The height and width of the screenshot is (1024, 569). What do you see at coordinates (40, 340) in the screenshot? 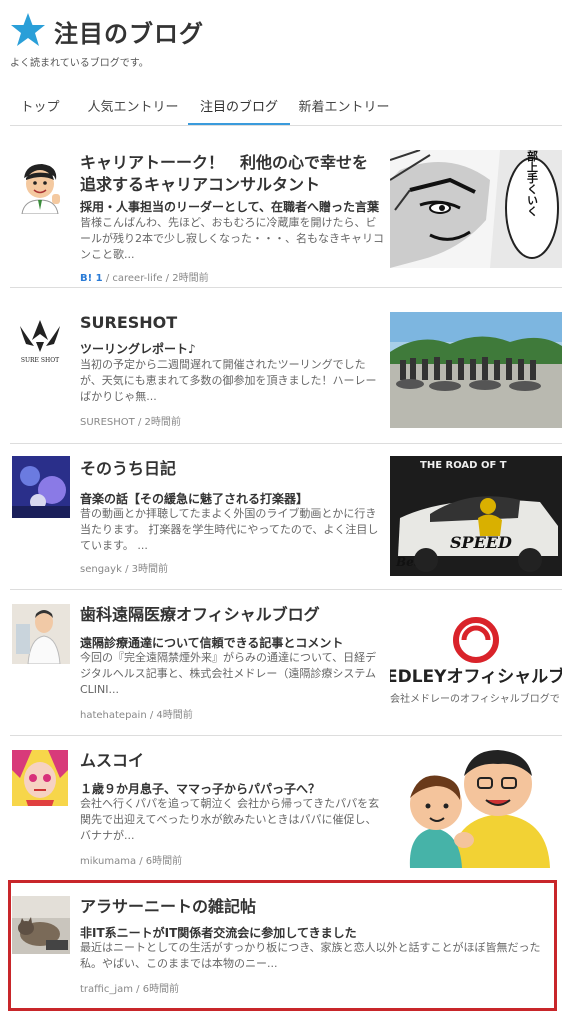
I see `avatar: SURE SHOT` at bounding box center [40, 340].